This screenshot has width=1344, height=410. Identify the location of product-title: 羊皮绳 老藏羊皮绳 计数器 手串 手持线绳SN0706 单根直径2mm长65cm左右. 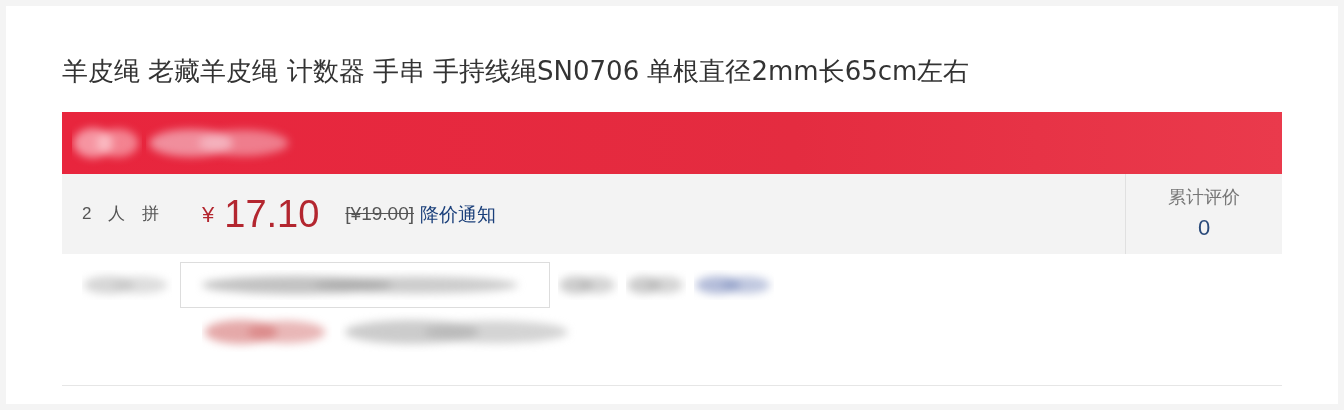
(516, 71).